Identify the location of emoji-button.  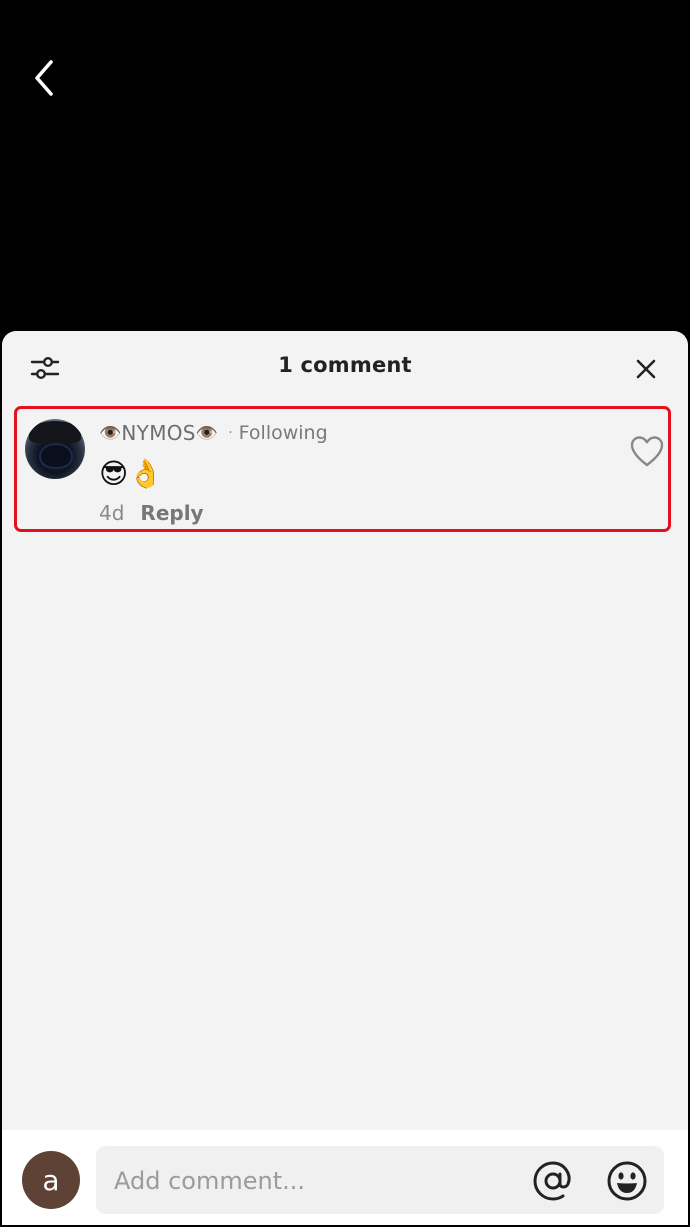
(627, 1181).